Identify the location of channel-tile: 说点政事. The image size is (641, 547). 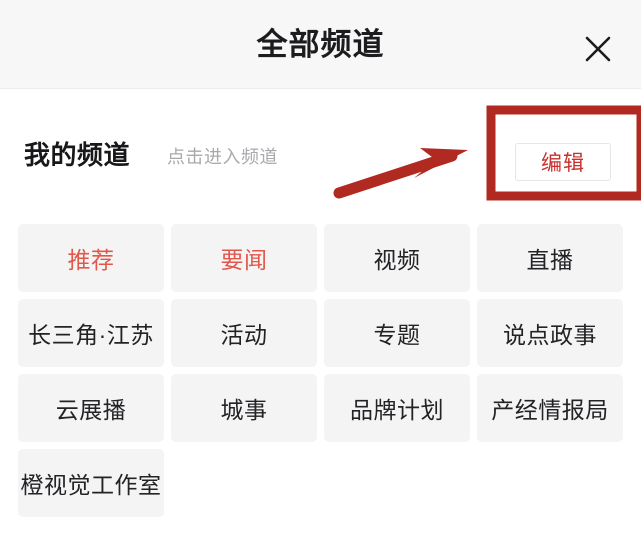
(550, 333).